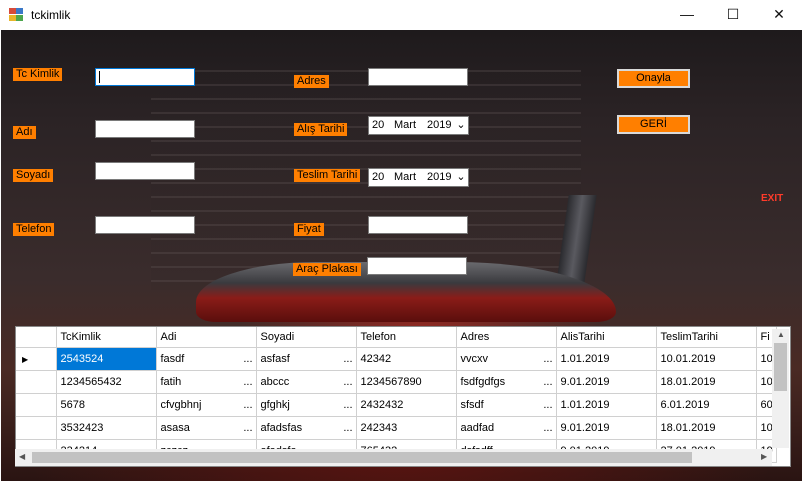 The image size is (803, 482). Describe the element at coordinates (477, 428) in the screenshot. I see `cell-text: aadfad` at that location.